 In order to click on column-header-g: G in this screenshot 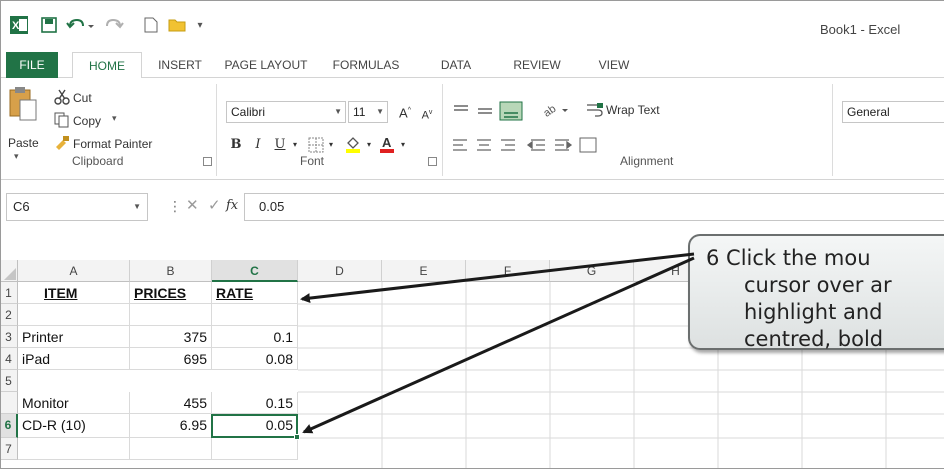, I will do `click(592, 271)`.